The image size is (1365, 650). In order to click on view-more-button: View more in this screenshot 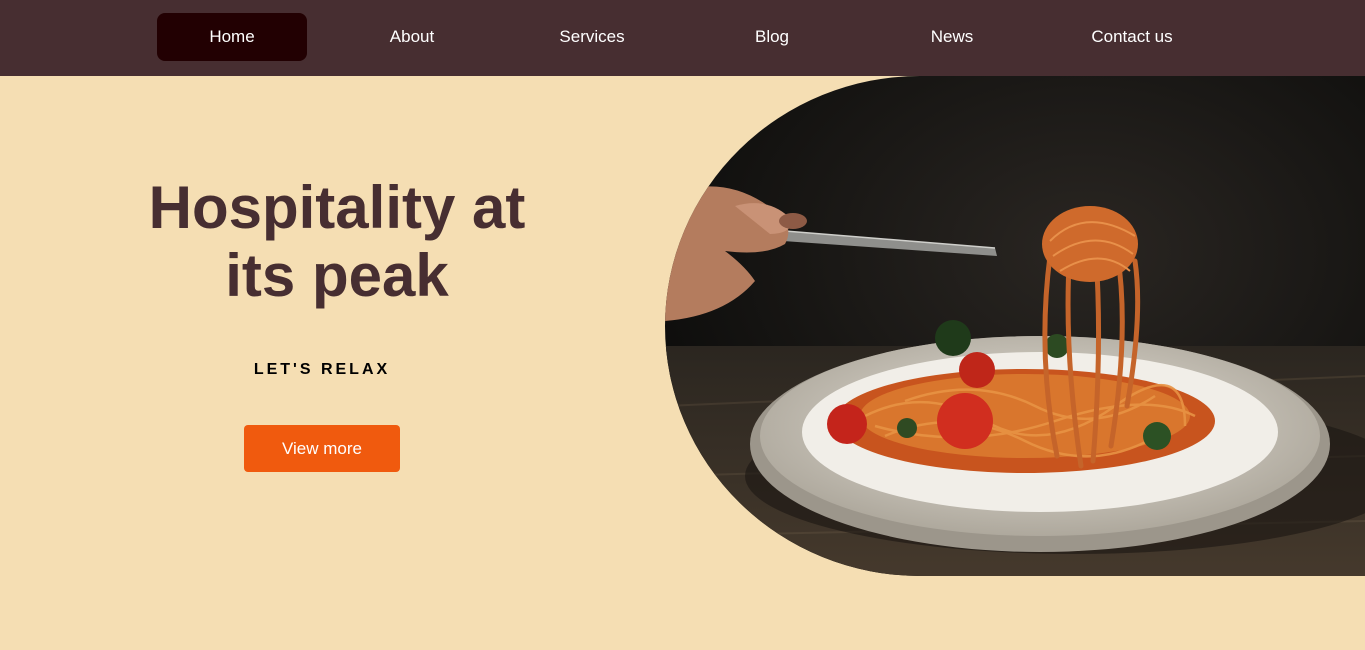, I will do `click(322, 448)`.